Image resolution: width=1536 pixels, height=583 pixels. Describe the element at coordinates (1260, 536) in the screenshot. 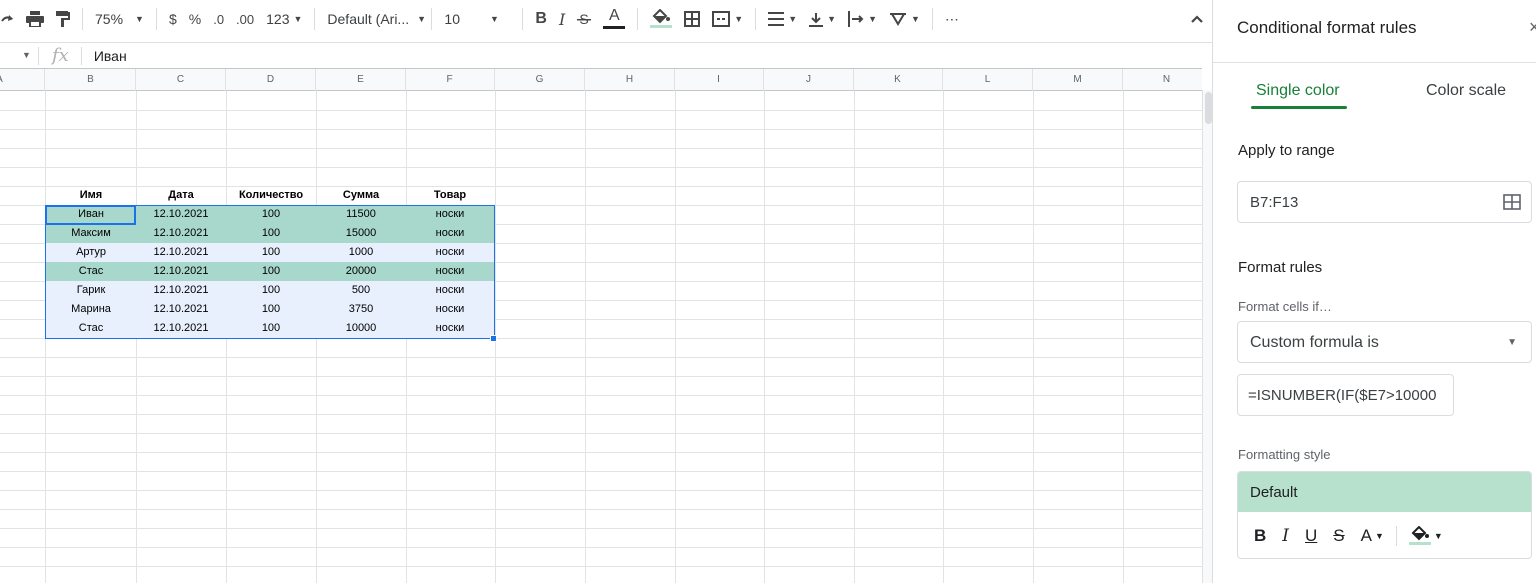

I see `style-bold-button: B` at that location.